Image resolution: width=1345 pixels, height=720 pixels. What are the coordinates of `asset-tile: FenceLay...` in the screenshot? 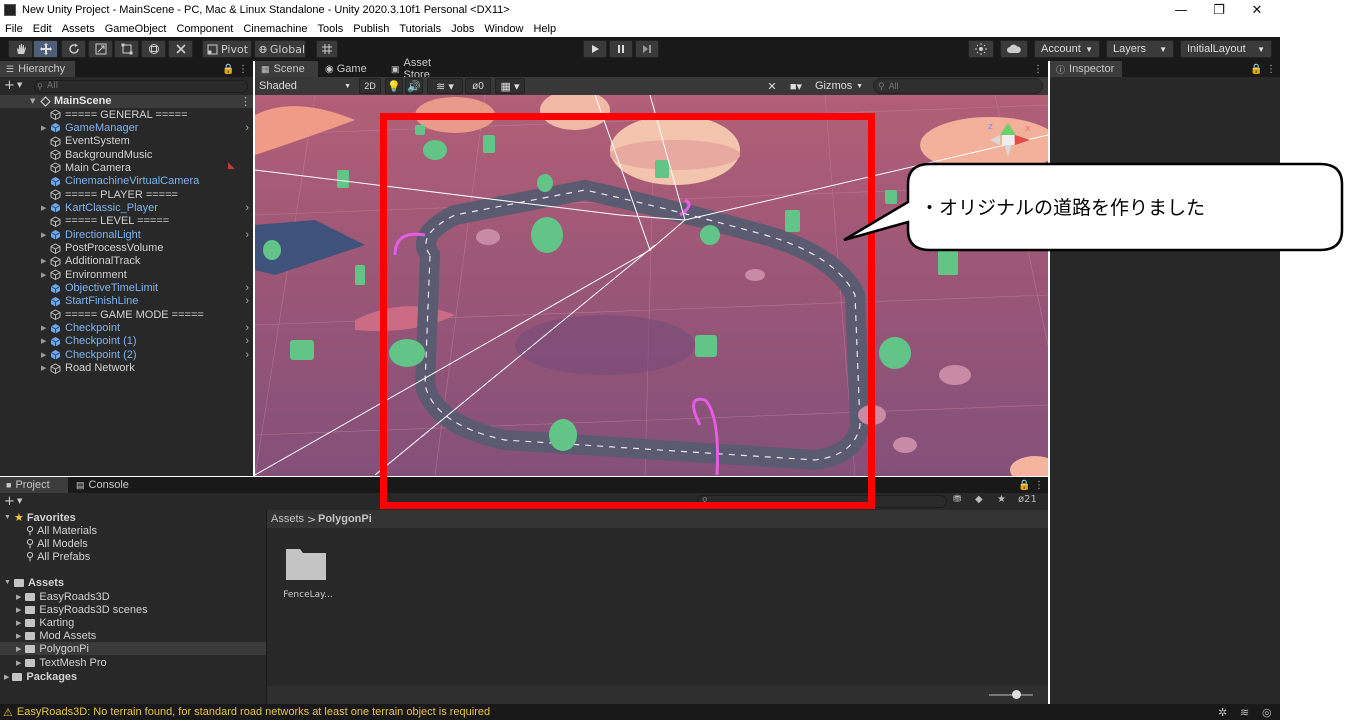 It's located at (308, 575).